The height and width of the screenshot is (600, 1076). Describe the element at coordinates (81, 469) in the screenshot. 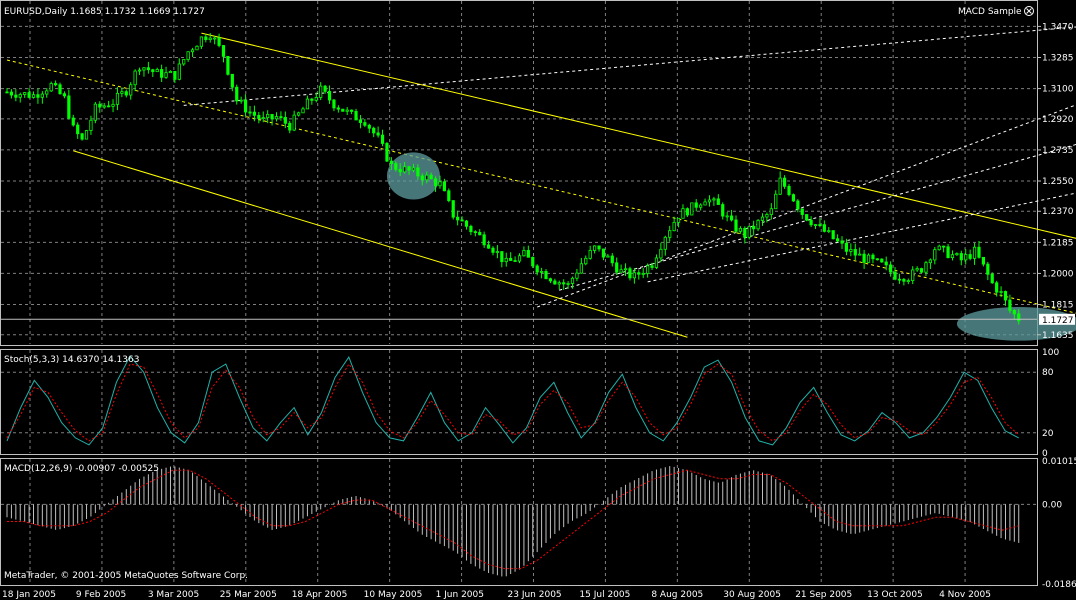

I see `macd-title: MACD(12,26,9) -0.00907 -0.00525` at that location.